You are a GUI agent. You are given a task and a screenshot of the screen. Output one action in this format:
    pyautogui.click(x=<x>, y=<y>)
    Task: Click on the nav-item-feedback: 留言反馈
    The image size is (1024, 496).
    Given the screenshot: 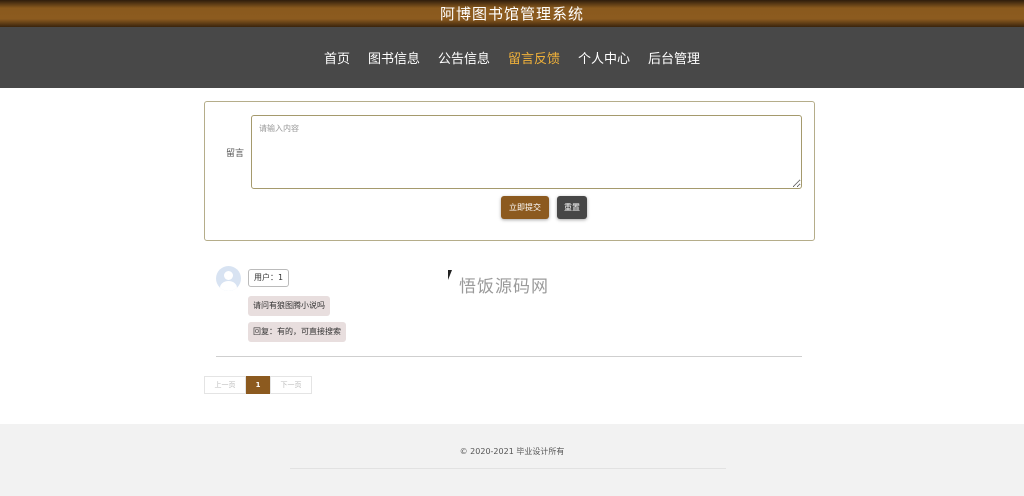 What is the action you would take?
    pyautogui.click(x=534, y=57)
    